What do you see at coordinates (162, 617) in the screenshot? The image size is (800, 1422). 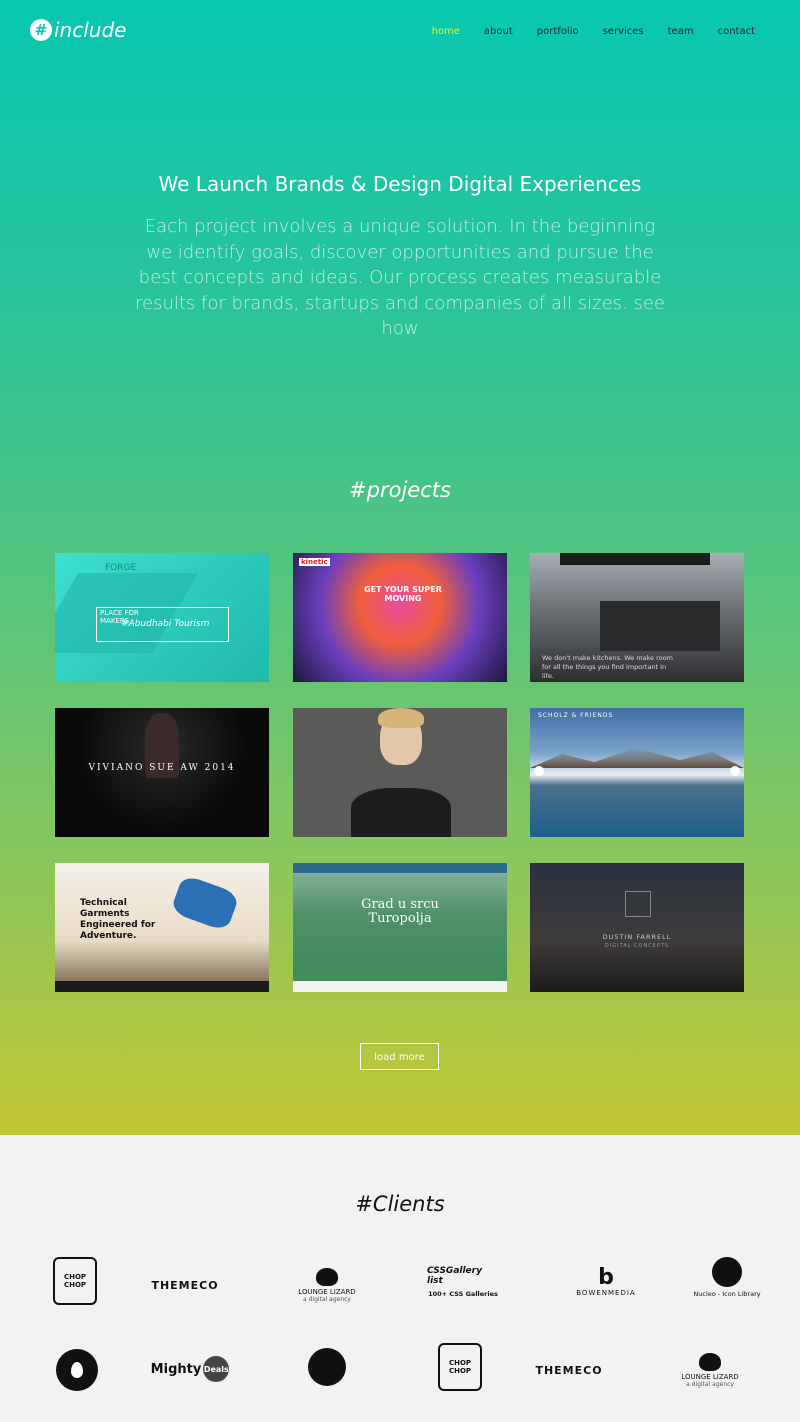 I see `project-tile-abudhabi: FORGE PLACE FOR MAKERS #Abudhabi Tourism` at bounding box center [162, 617].